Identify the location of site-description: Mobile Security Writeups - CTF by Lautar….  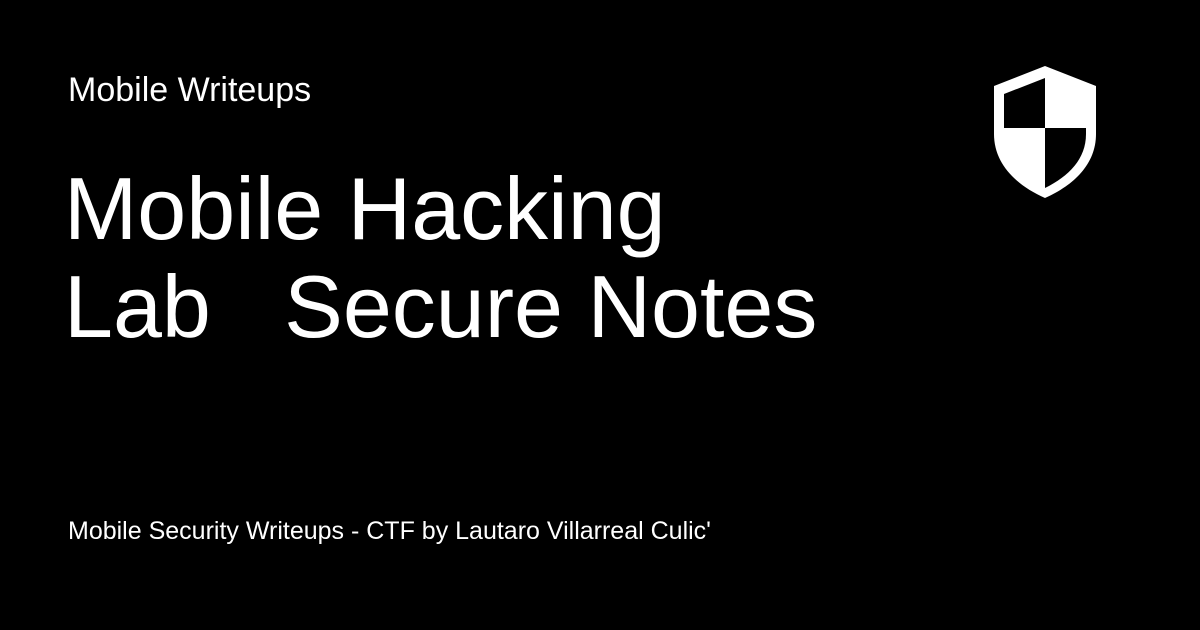
(389, 531).